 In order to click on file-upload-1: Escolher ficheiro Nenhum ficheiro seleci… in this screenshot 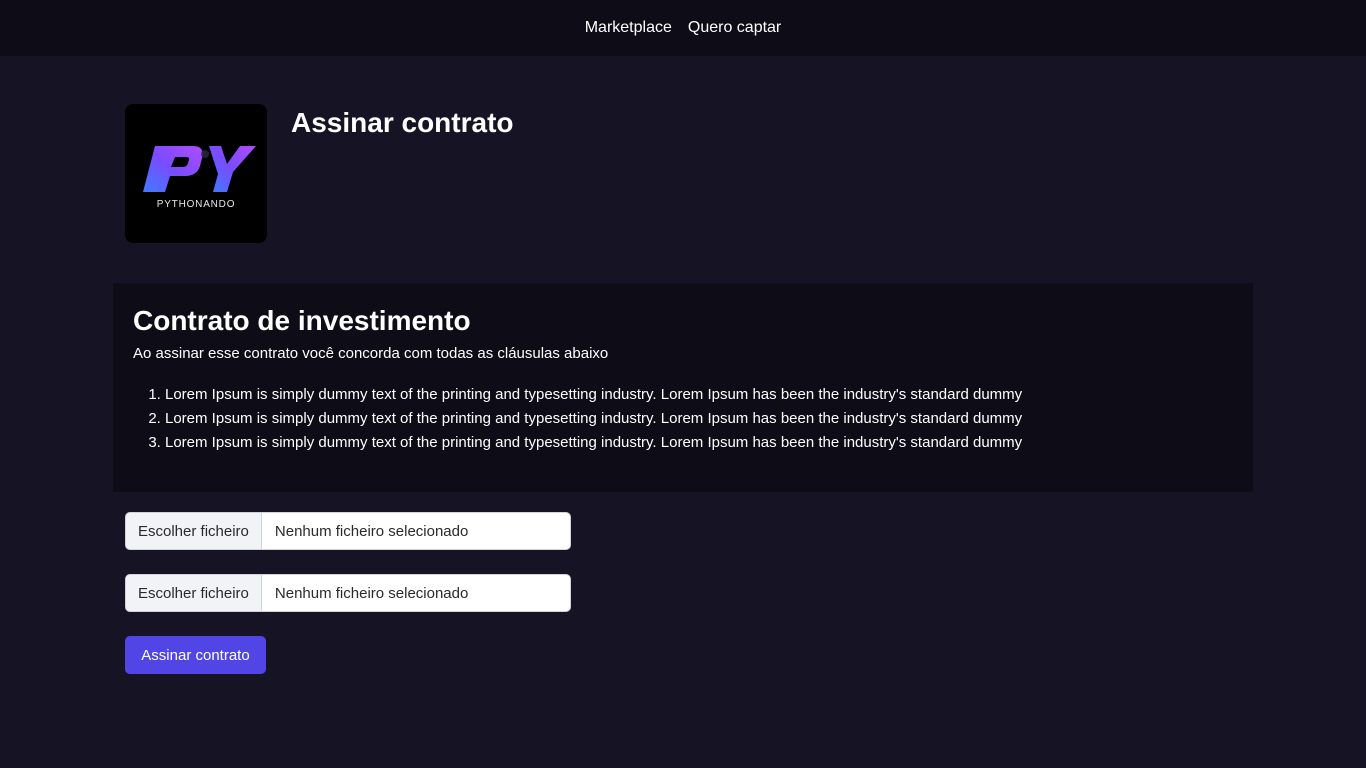, I will do `click(348, 531)`.